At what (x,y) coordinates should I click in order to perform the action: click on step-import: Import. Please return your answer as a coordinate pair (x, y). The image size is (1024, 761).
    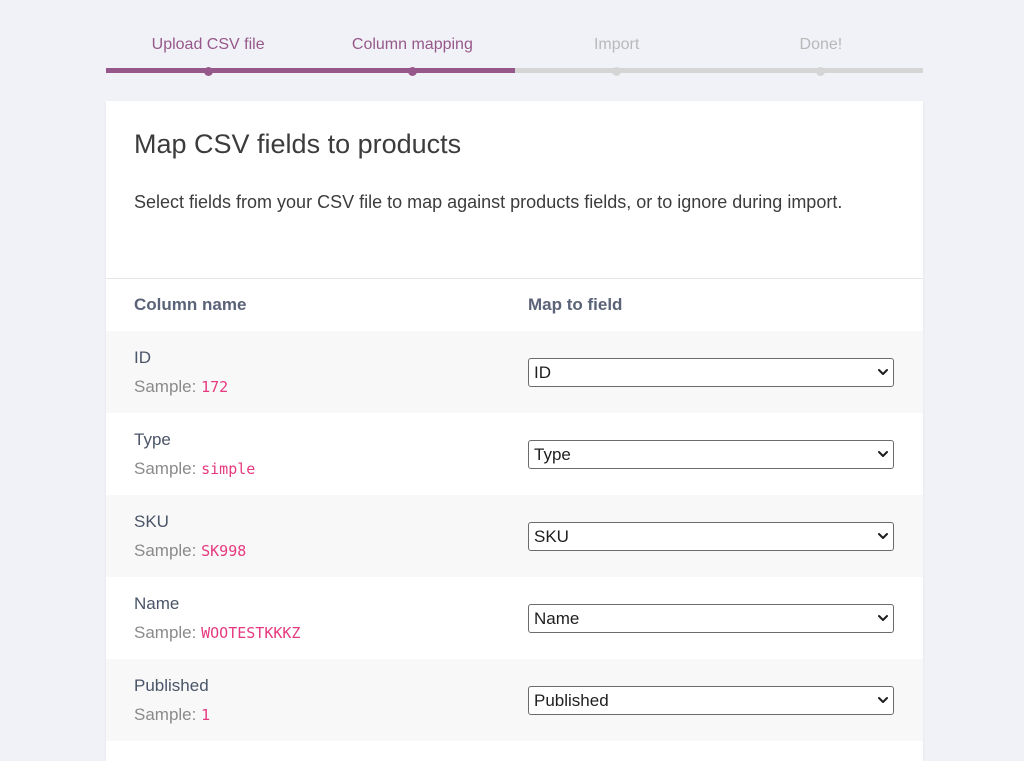
    Looking at the image, I should click on (616, 40).